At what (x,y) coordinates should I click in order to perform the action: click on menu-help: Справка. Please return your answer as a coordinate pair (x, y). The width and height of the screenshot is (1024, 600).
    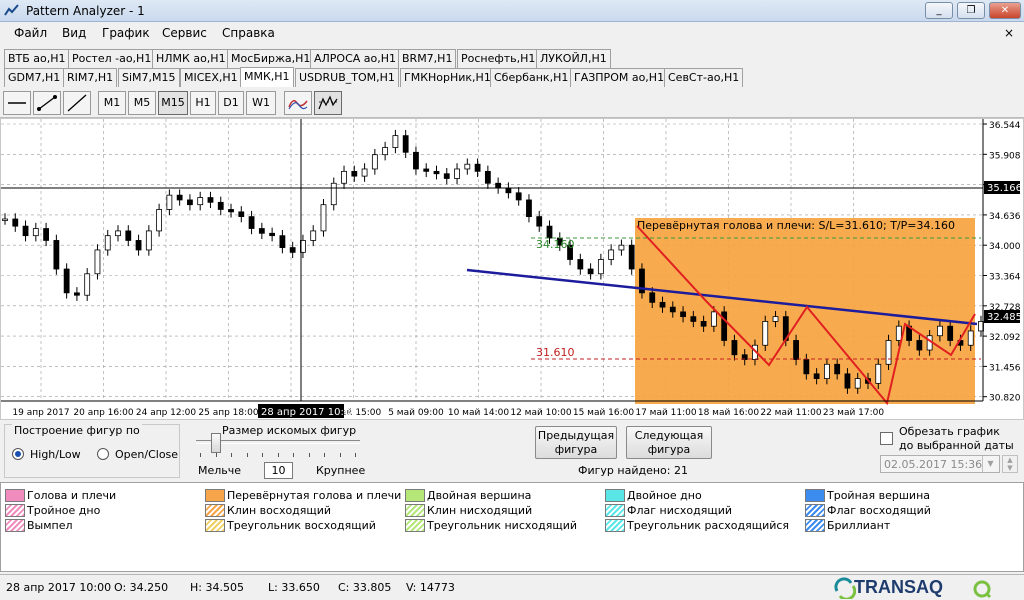
    Looking at the image, I should click on (248, 33).